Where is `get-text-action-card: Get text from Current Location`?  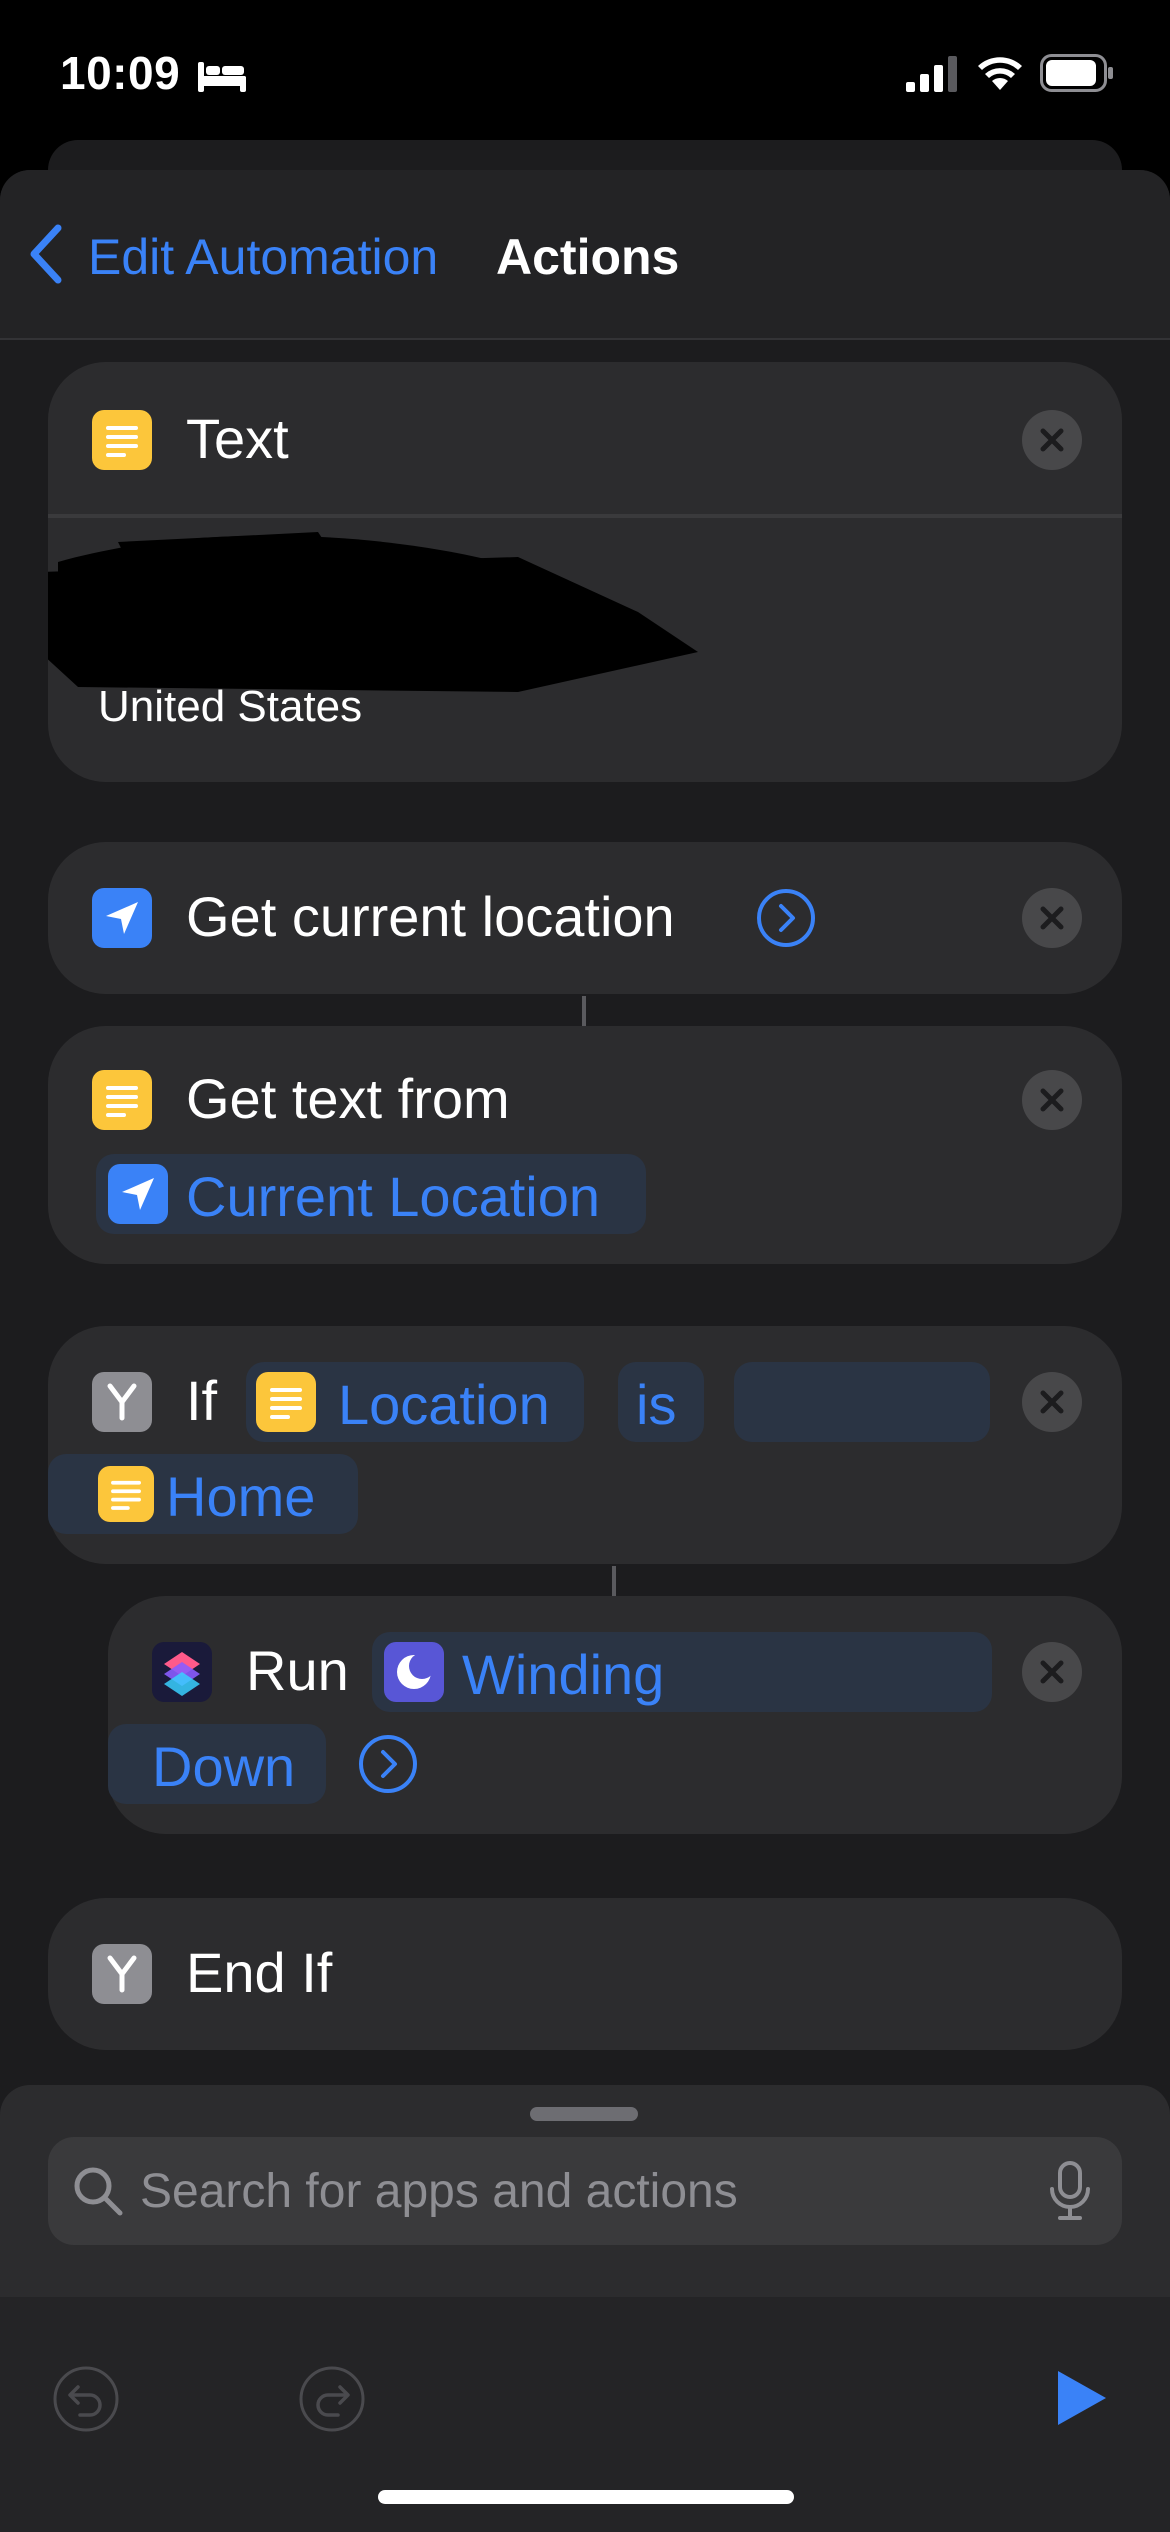
get-text-action-card: Get text from Current Location is located at coordinates (585, 1145).